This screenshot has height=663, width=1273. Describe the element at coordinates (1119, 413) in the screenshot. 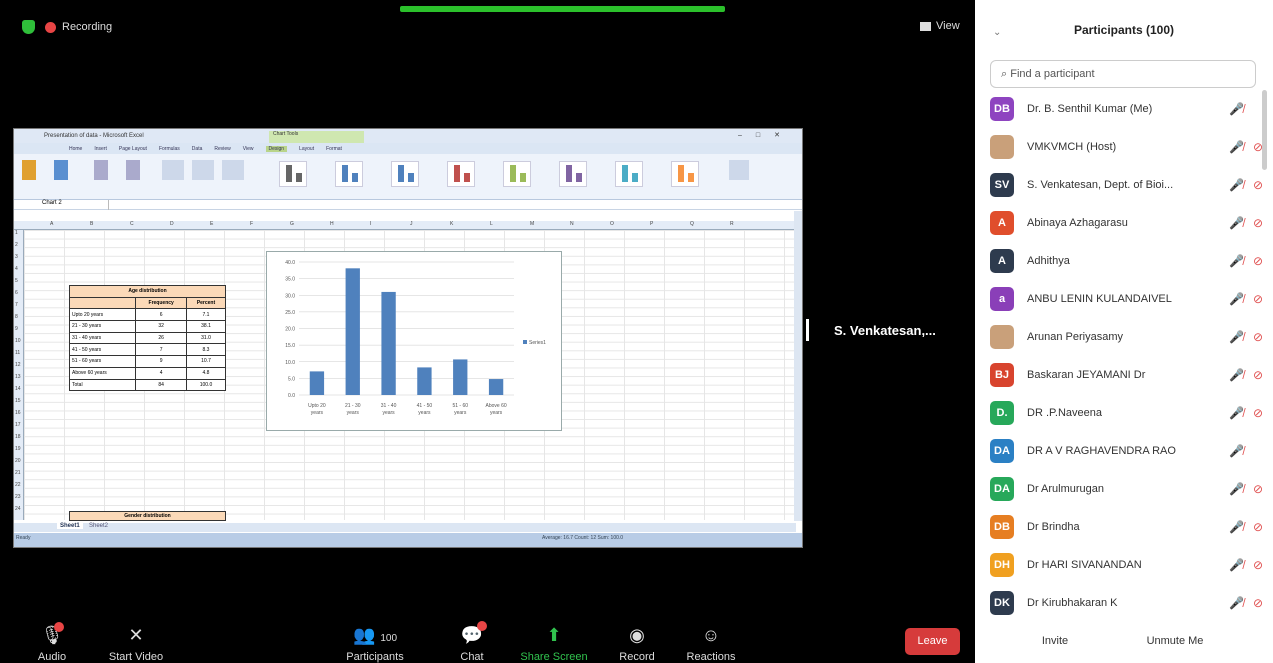

I see `participant-row: D. DR .P.Naveena 🎤̸ ⊘` at that location.